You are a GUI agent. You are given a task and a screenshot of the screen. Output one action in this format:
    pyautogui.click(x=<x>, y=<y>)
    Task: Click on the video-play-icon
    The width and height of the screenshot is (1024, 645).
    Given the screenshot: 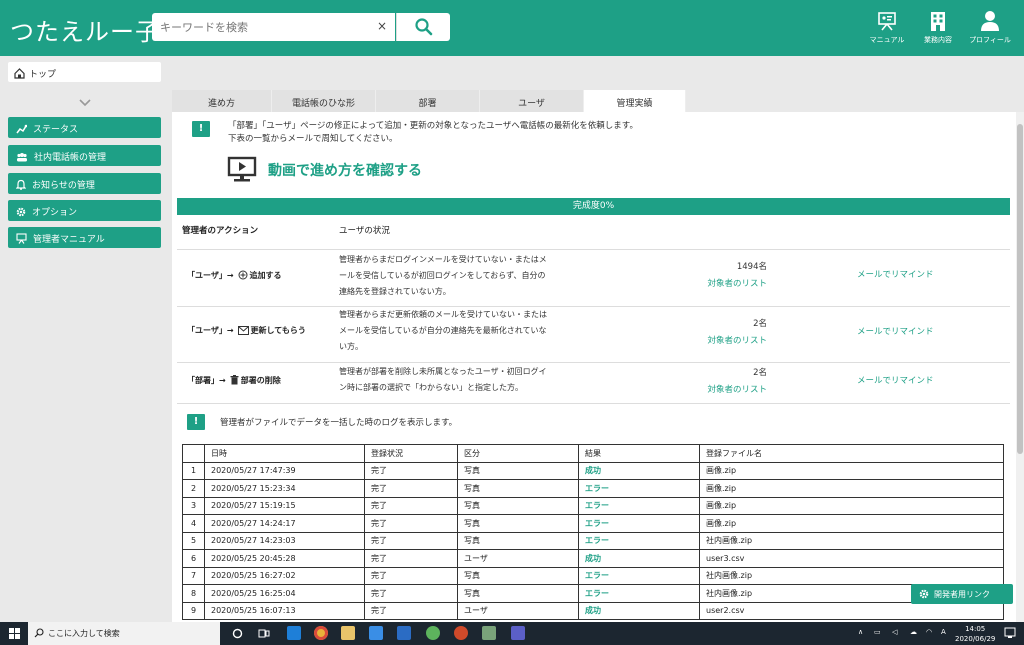 What is the action you would take?
    pyautogui.click(x=242, y=170)
    